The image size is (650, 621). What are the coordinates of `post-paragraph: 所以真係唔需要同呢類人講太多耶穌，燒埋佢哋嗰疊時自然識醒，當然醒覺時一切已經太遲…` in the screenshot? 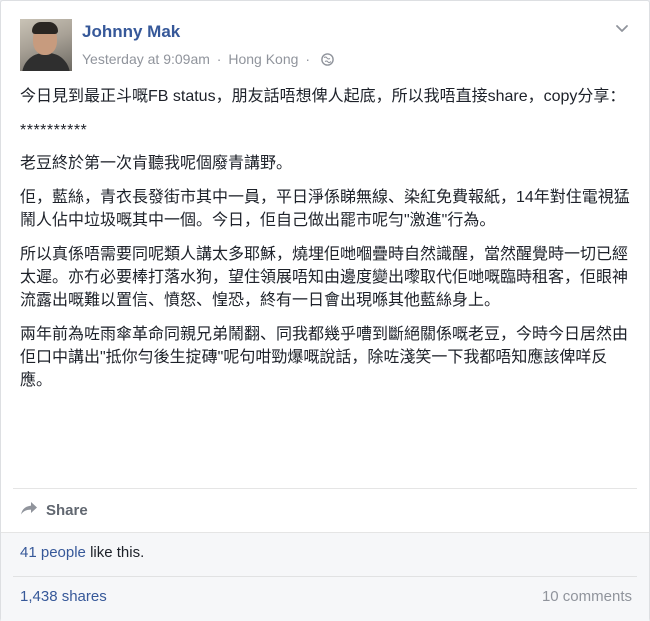 It's located at (324, 277).